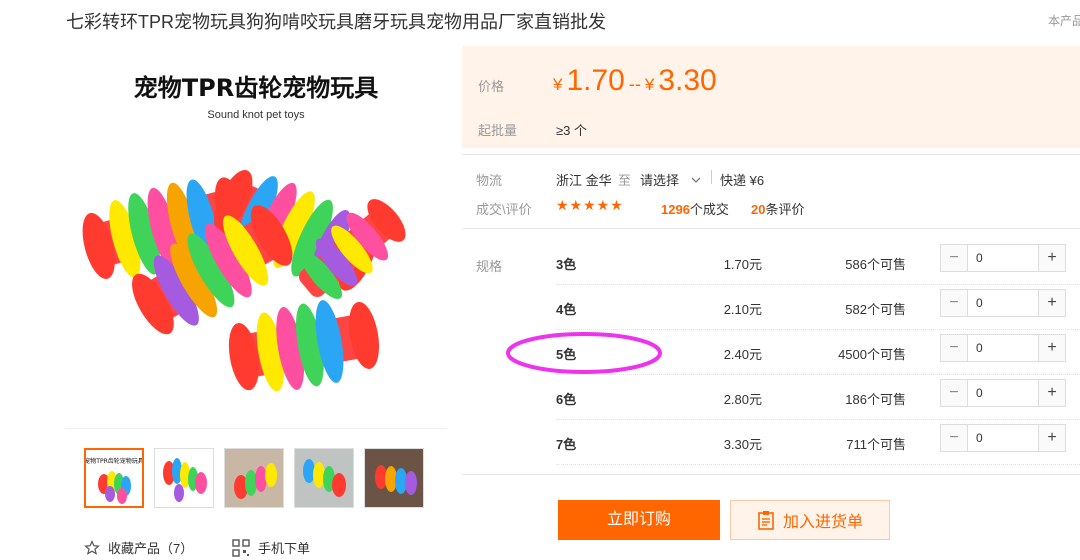  Describe the element at coordinates (742, 264) in the screenshot. I see `spec-price: 1.70元` at that location.